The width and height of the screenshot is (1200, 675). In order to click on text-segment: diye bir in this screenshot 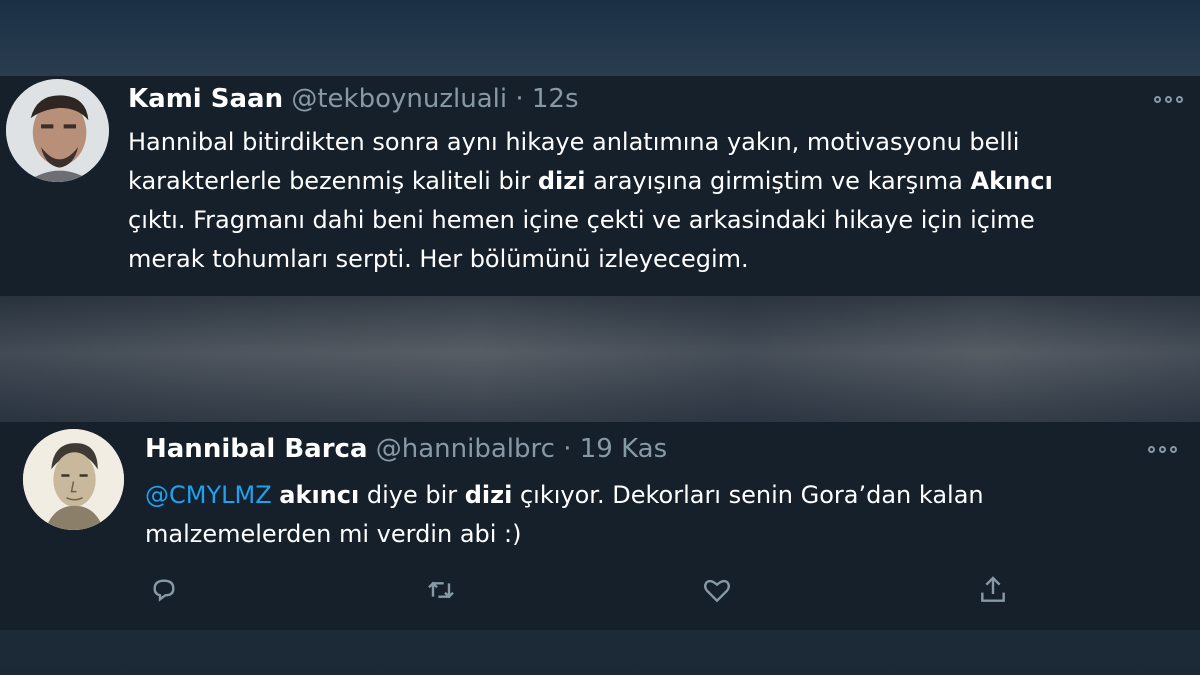, I will do `click(412, 495)`.